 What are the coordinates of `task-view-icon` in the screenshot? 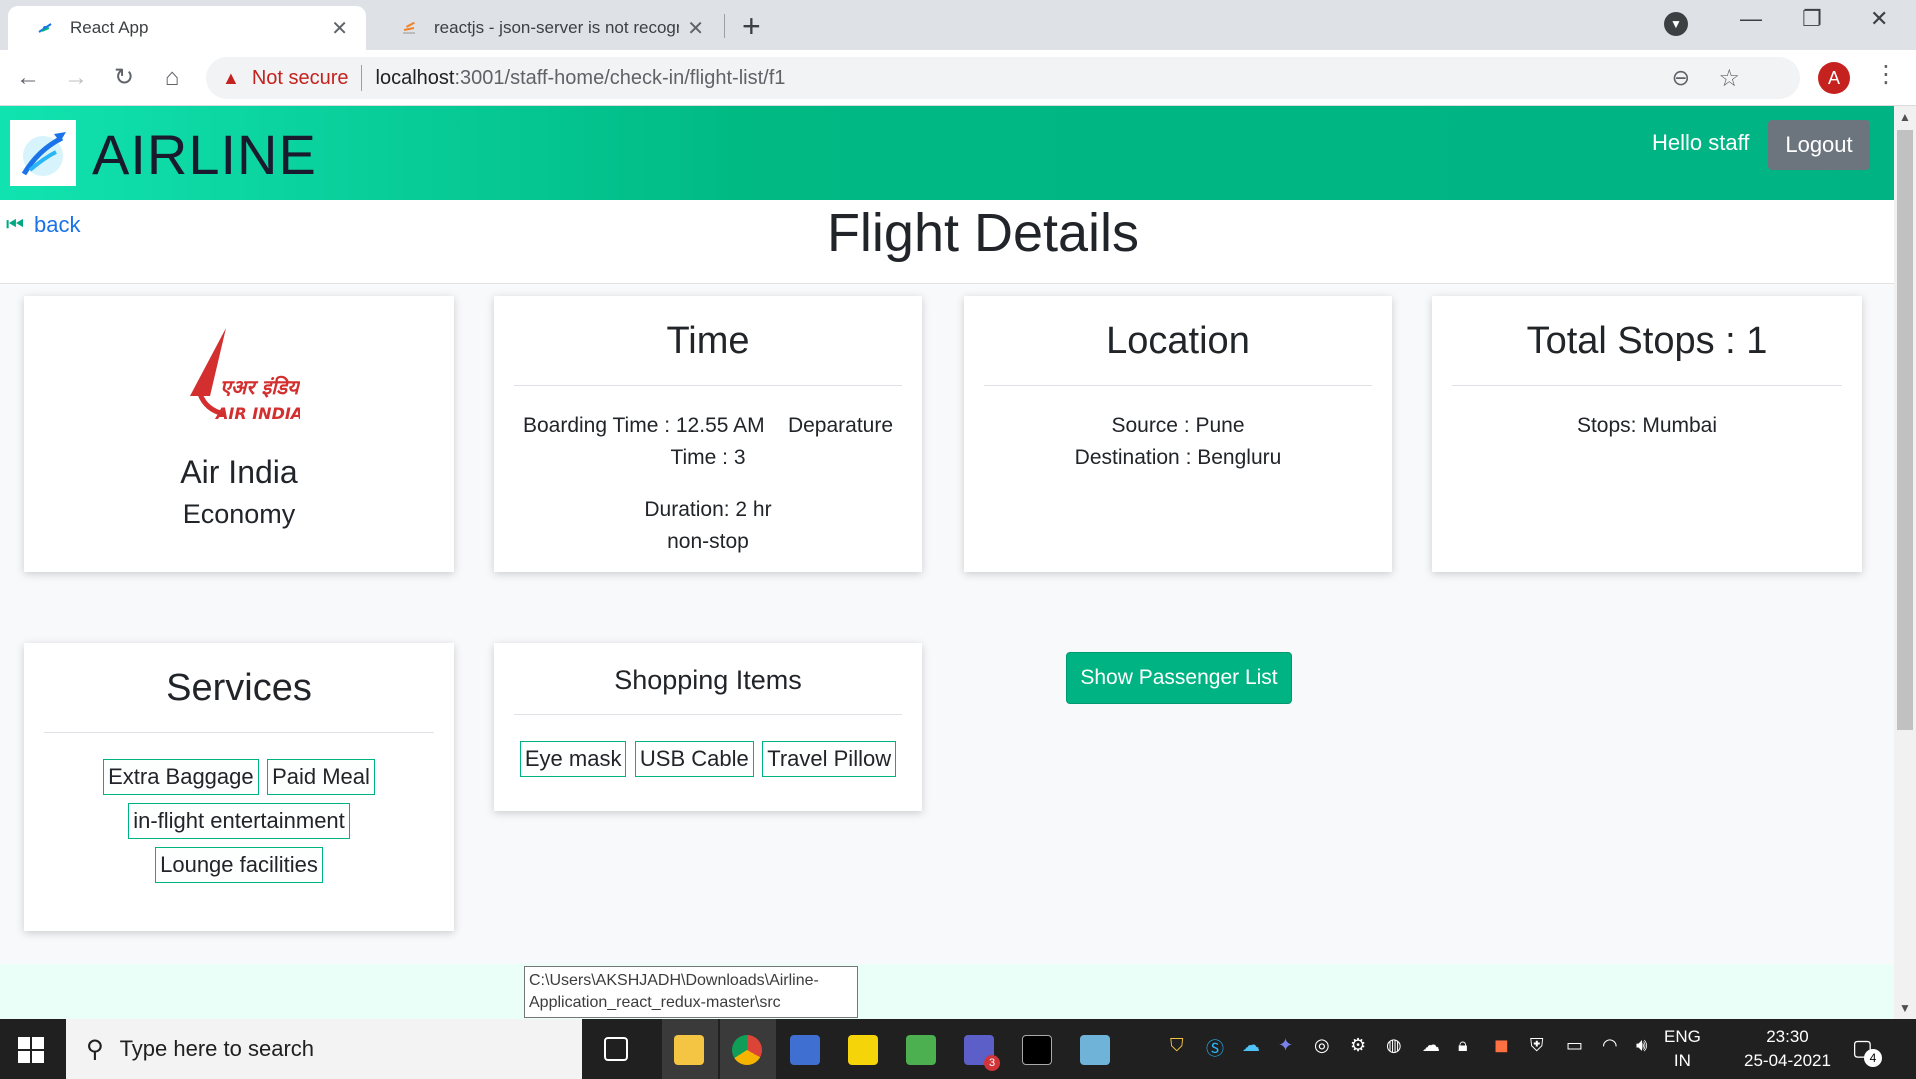 It's located at (616, 1049).